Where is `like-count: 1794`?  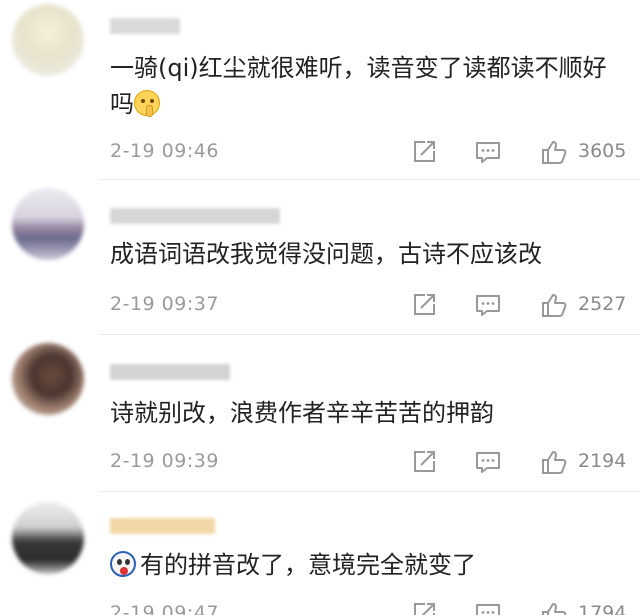 like-count: 1794 is located at coordinates (602, 608).